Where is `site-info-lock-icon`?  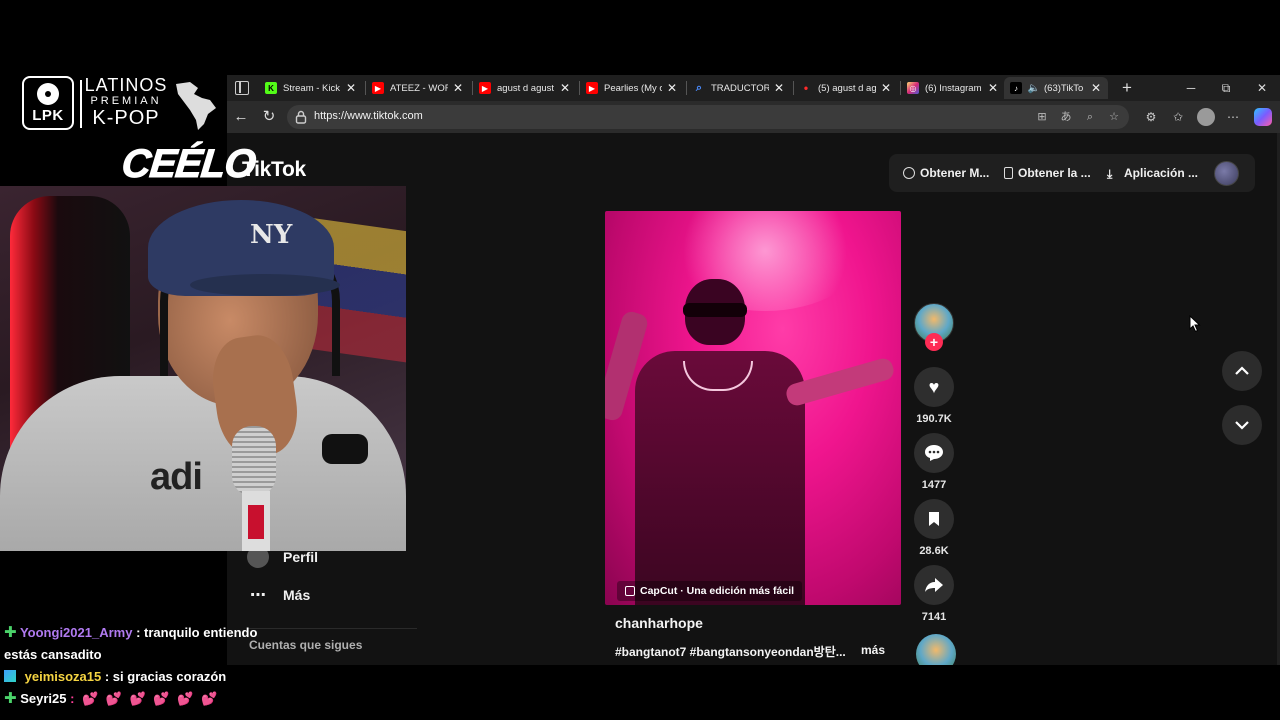
site-info-lock-icon is located at coordinates (301, 117).